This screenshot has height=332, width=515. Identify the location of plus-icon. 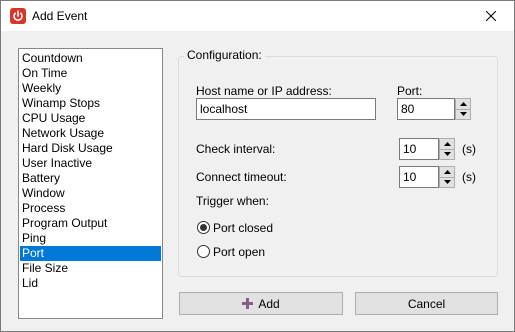
(248, 303).